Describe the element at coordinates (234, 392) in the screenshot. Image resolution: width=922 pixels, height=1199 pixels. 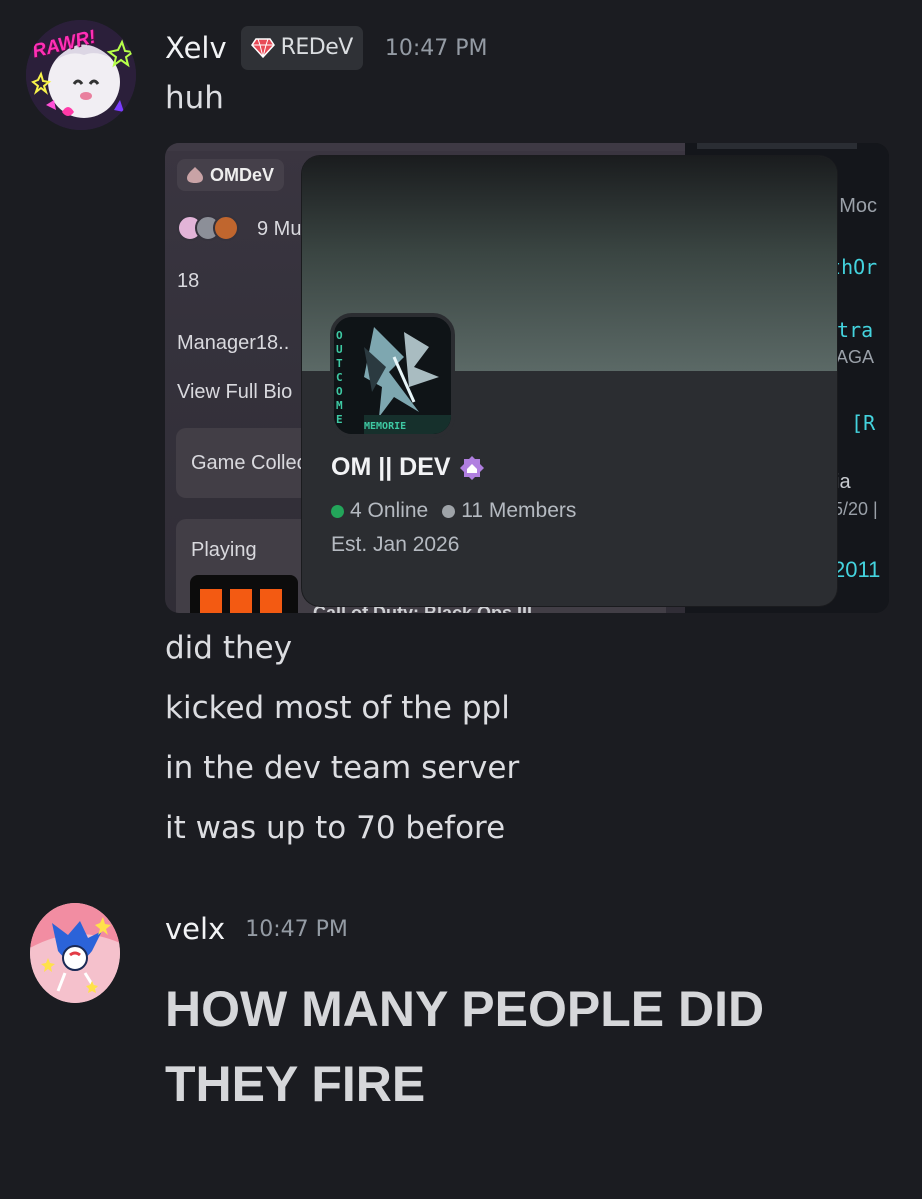
I see `view-full-bio-link: View Full Bio` at that location.